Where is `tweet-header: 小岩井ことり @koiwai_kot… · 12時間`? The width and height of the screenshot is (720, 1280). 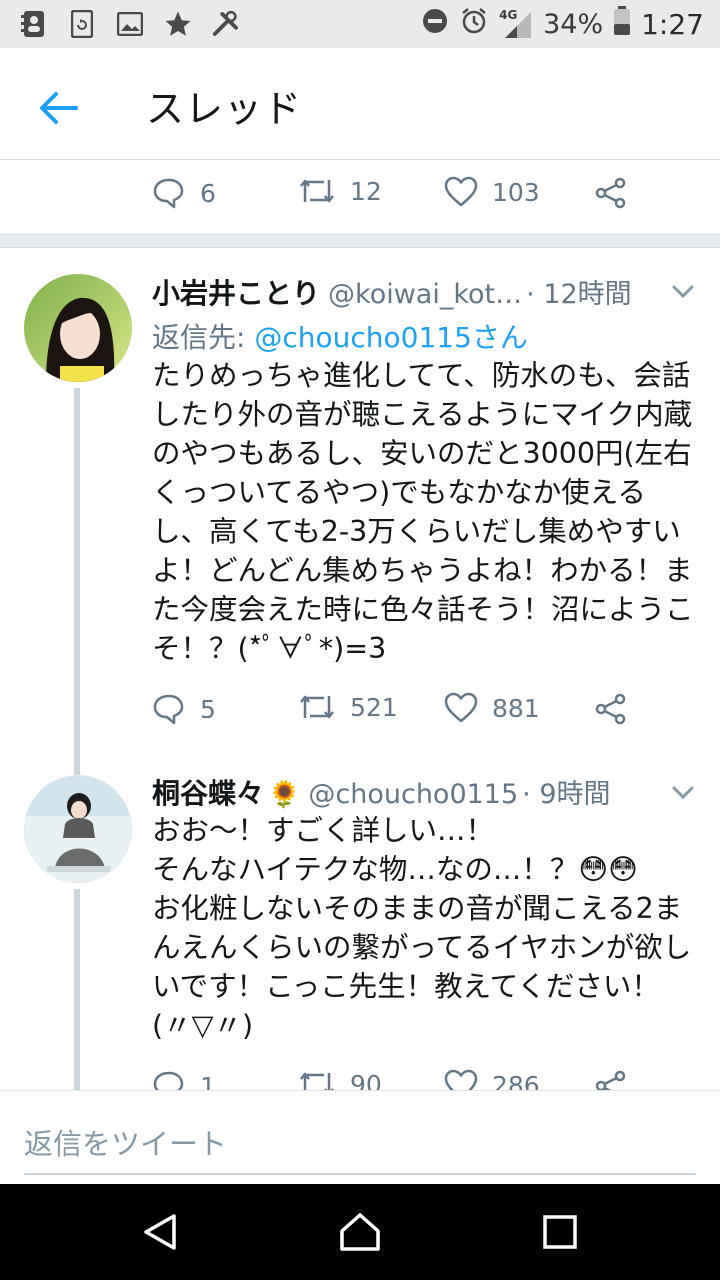
tweet-header: 小岩井ことり @koiwai_kot… · 12時間 is located at coordinates (392, 292).